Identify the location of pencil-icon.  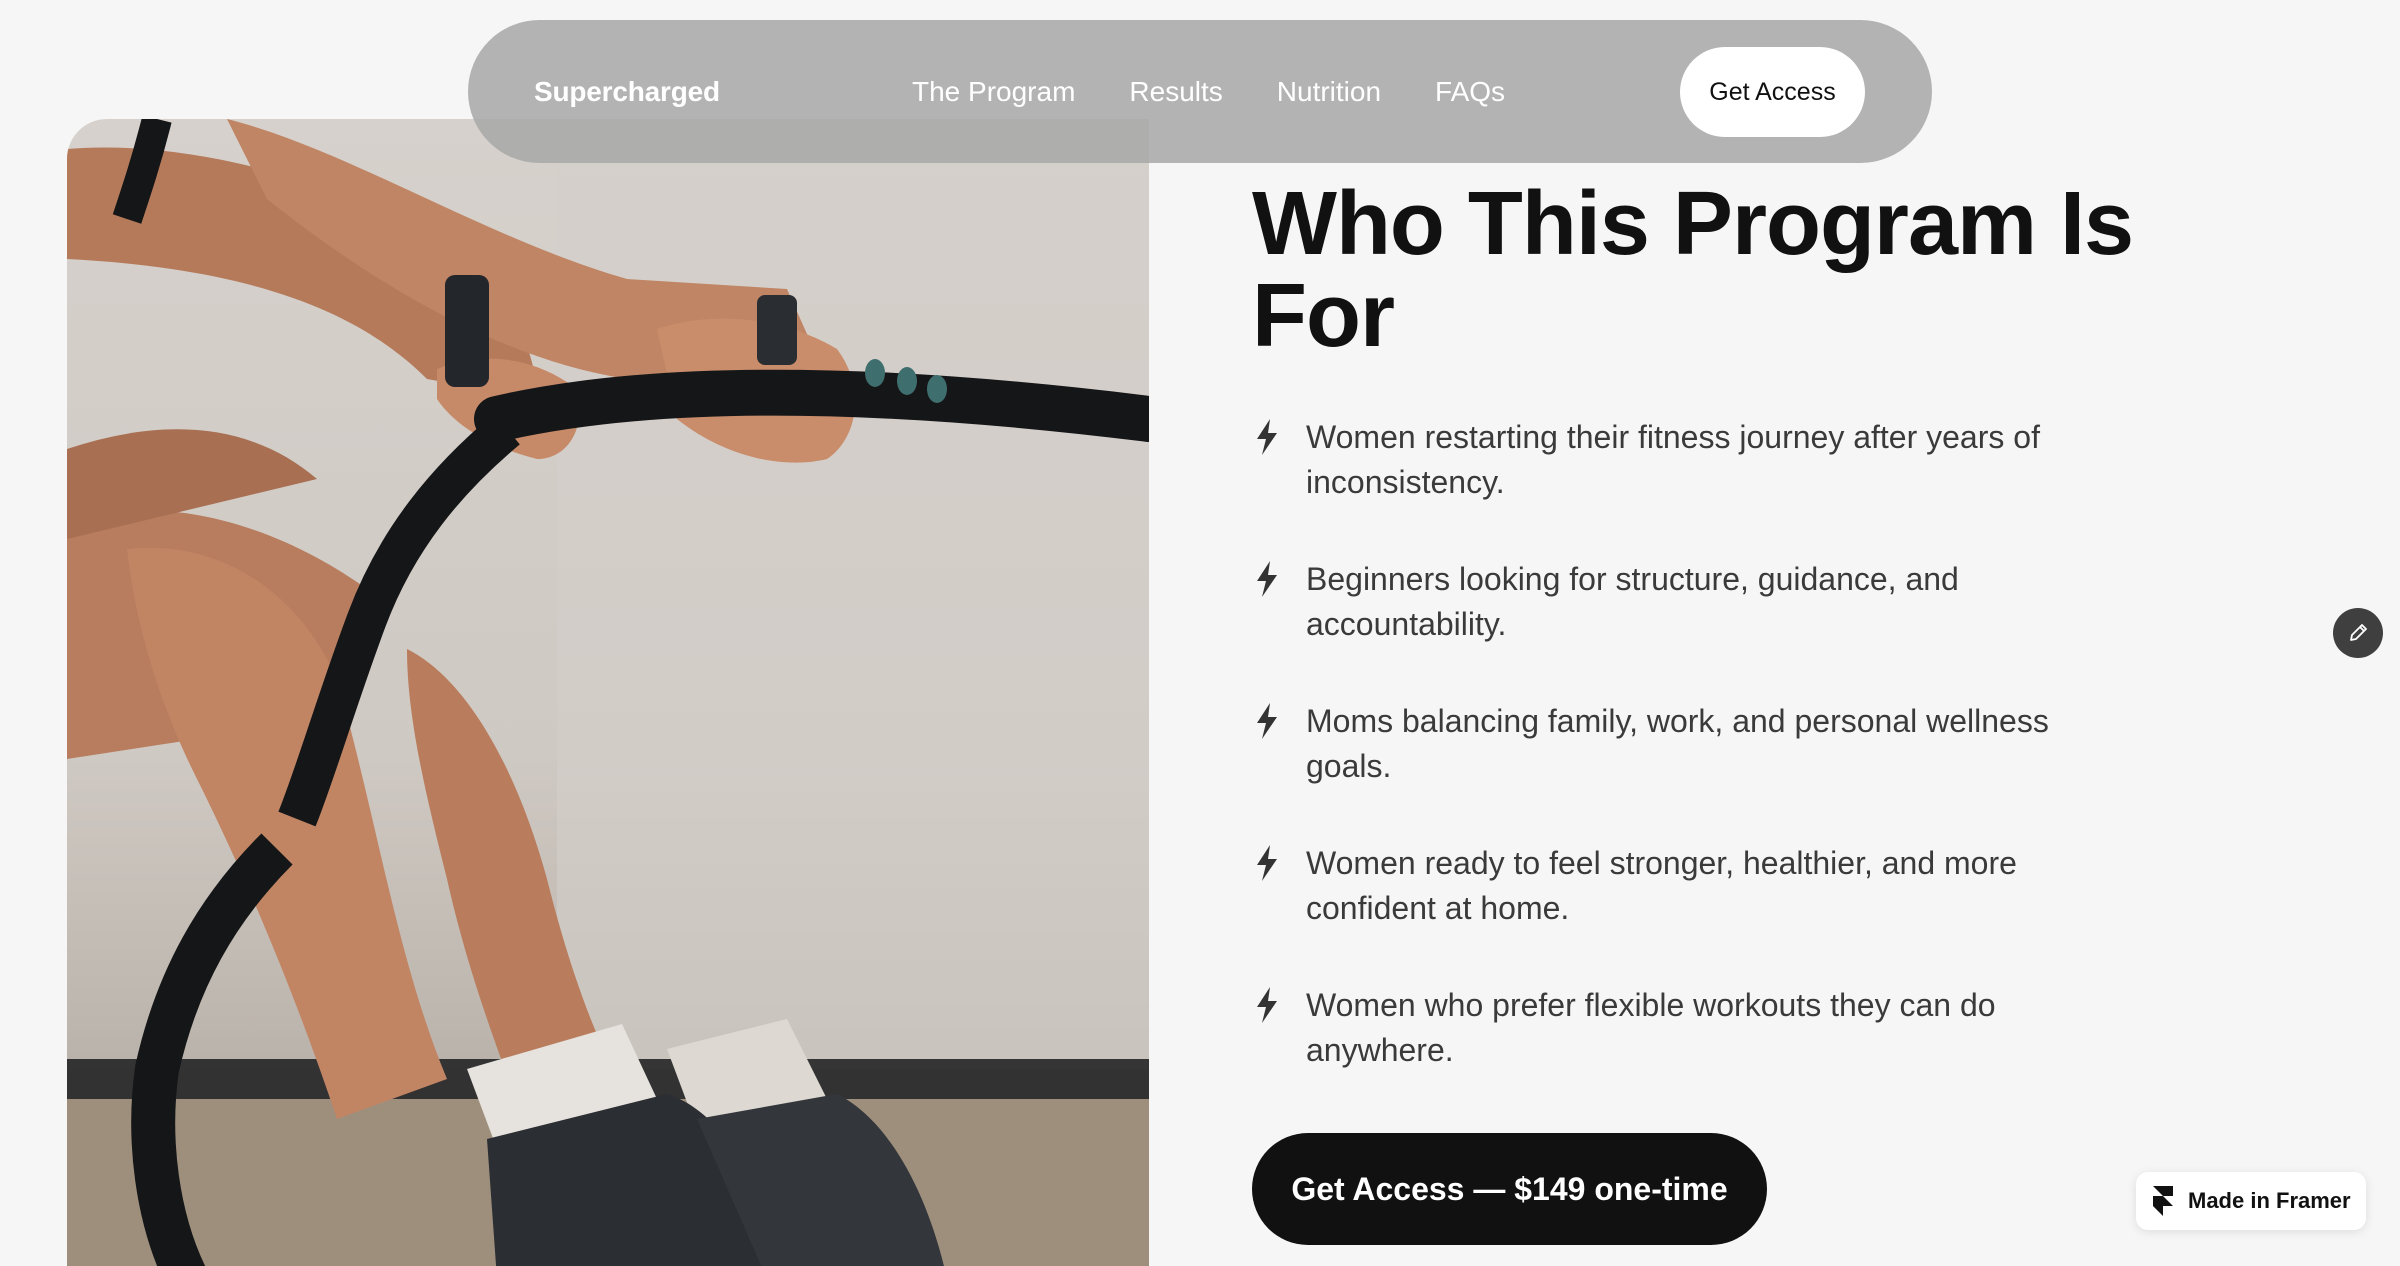
(2358, 632).